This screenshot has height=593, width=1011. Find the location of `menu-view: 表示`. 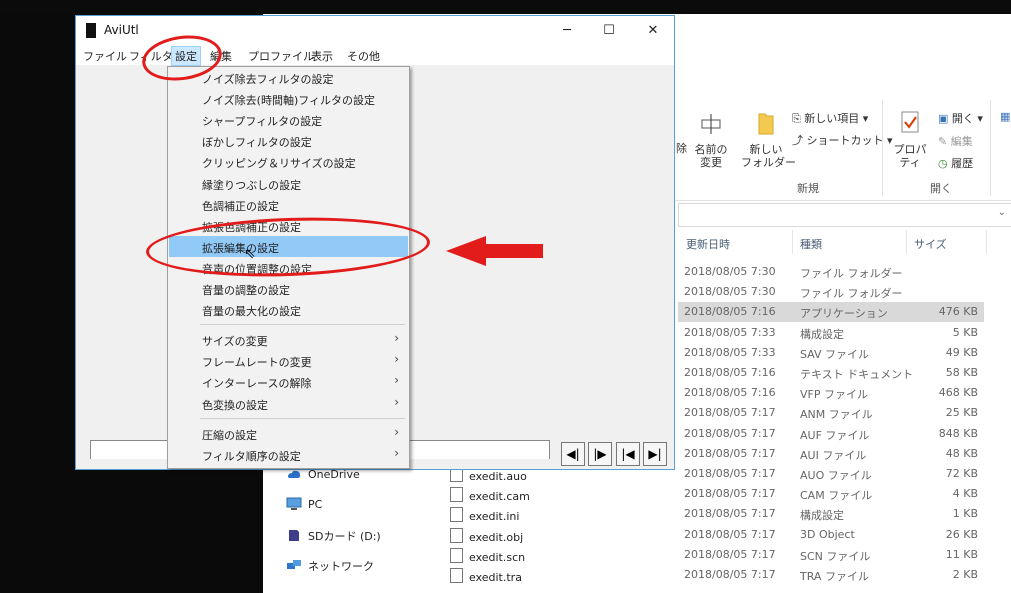

menu-view: 表示 is located at coordinates (322, 56).